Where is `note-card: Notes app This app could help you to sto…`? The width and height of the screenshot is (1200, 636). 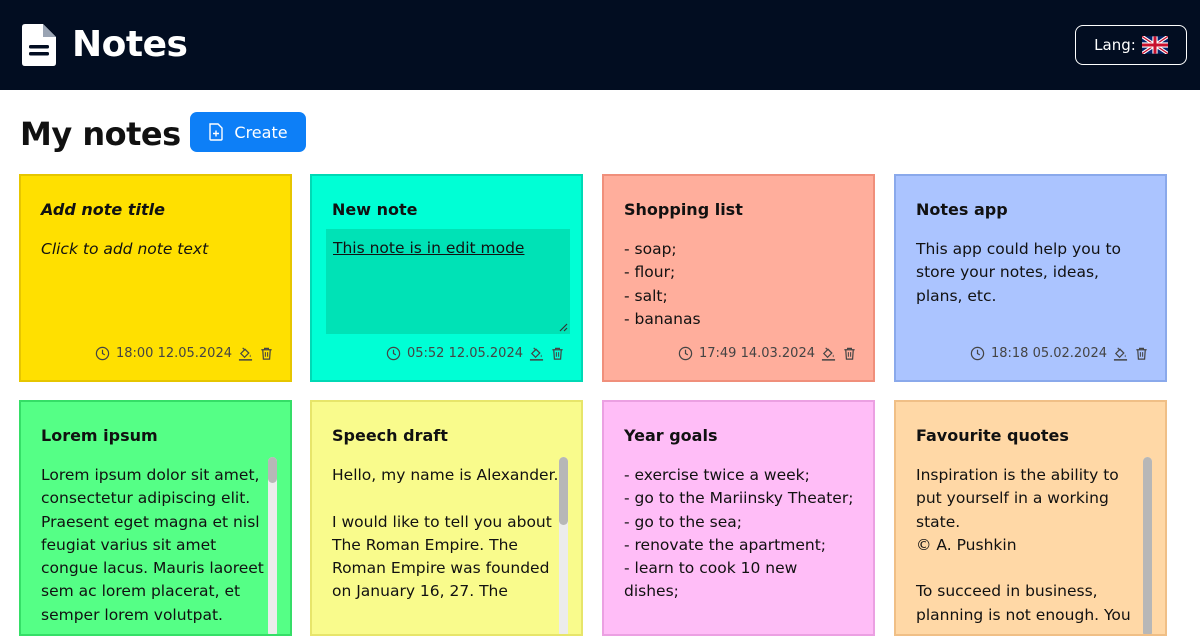 note-card: Notes app This app could help you to sto… is located at coordinates (1030, 278).